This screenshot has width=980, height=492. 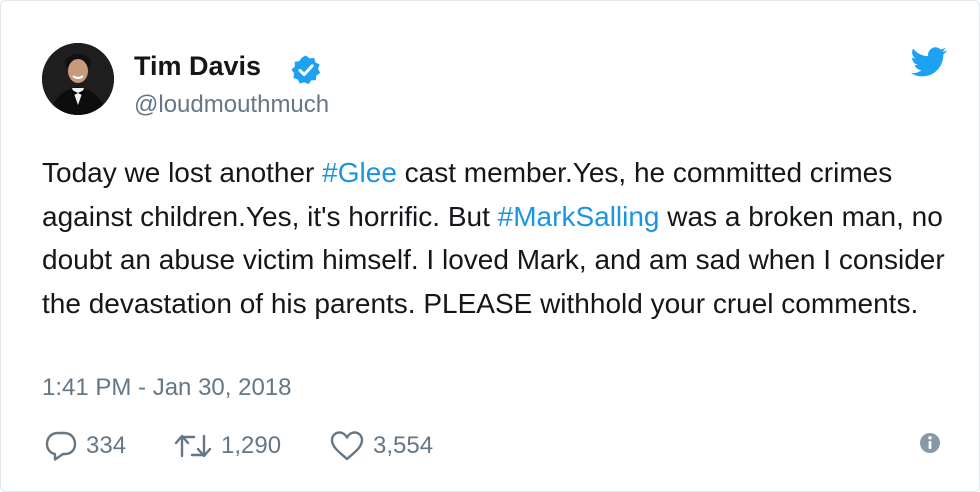 I want to click on hashtag-link-glee: #Glee, so click(x=359, y=172).